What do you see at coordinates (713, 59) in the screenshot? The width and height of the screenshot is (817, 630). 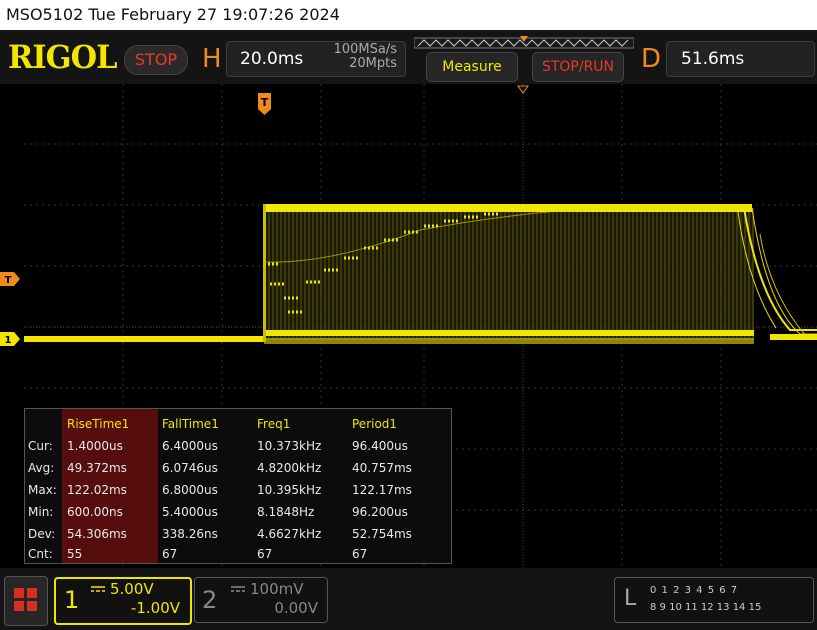 I see `delay-value: 51.6ms` at bounding box center [713, 59].